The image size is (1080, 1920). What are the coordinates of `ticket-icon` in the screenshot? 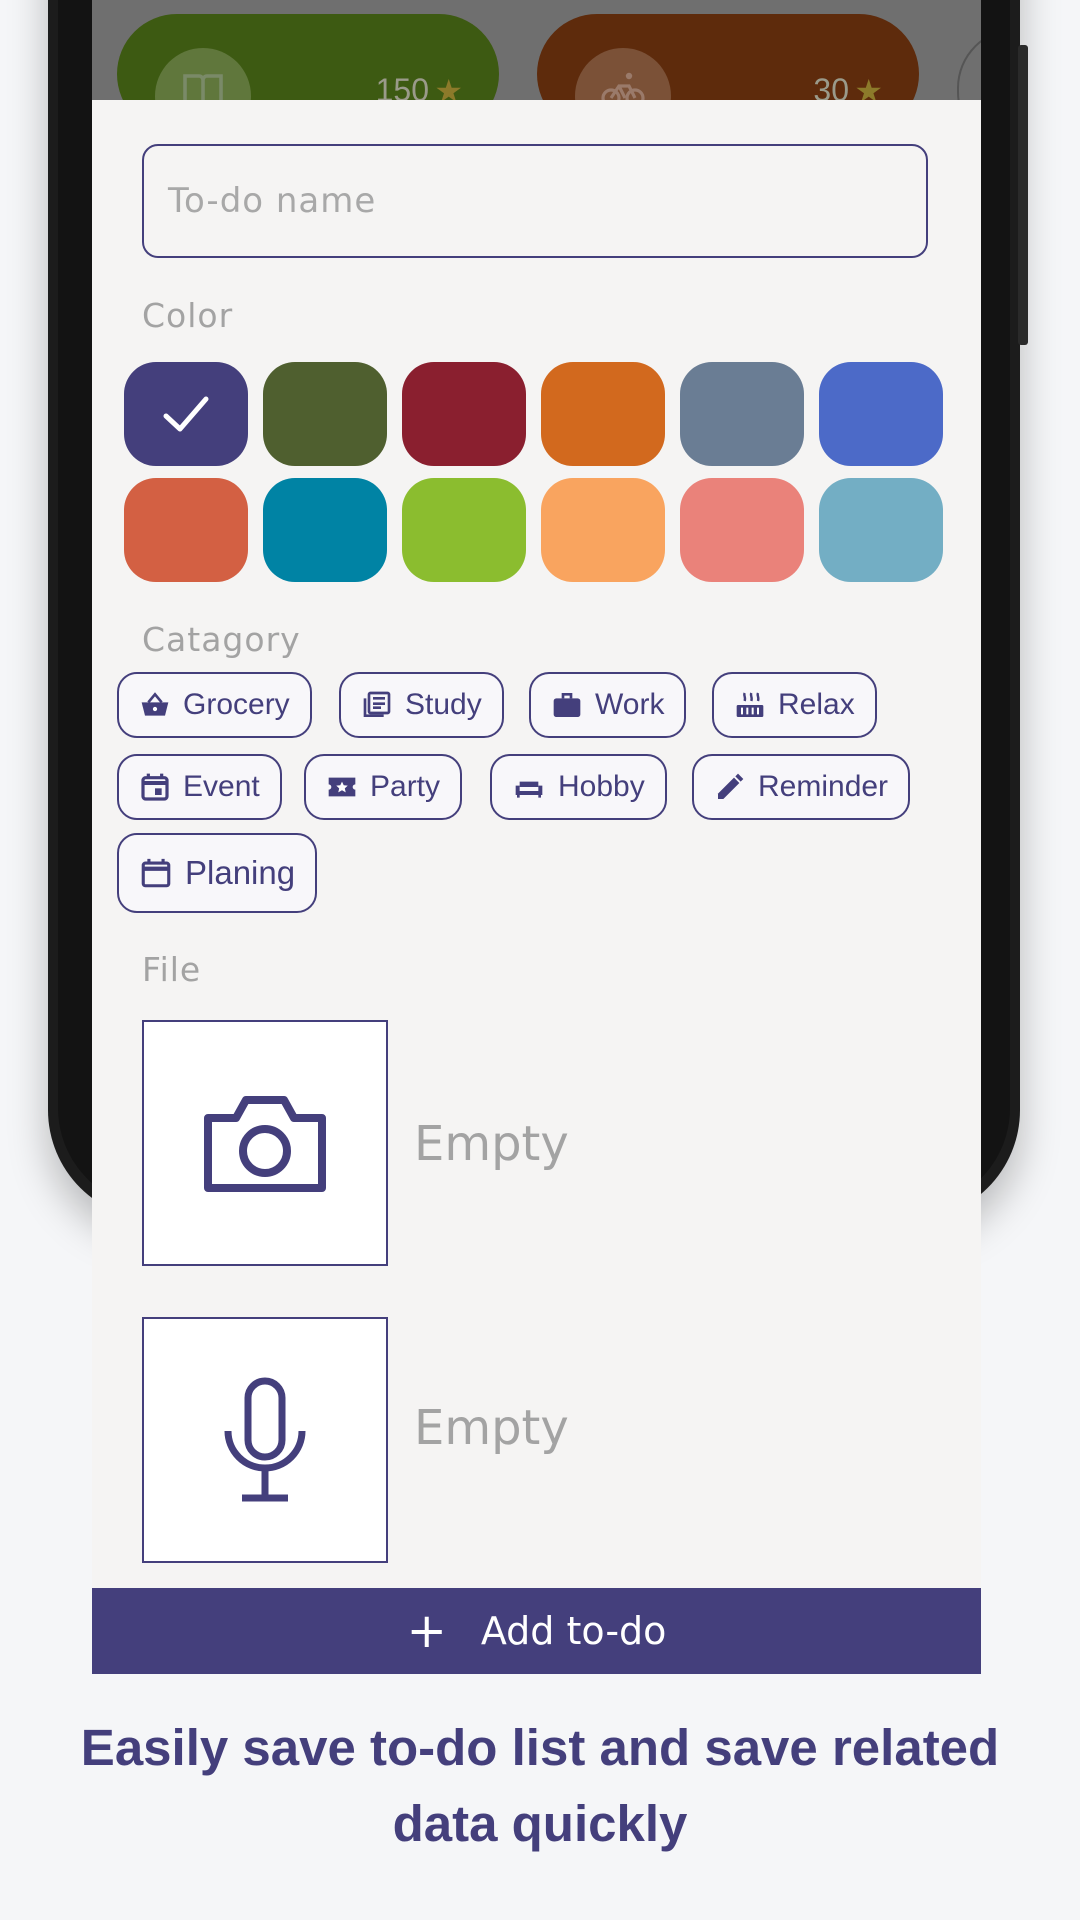 It's located at (342, 787).